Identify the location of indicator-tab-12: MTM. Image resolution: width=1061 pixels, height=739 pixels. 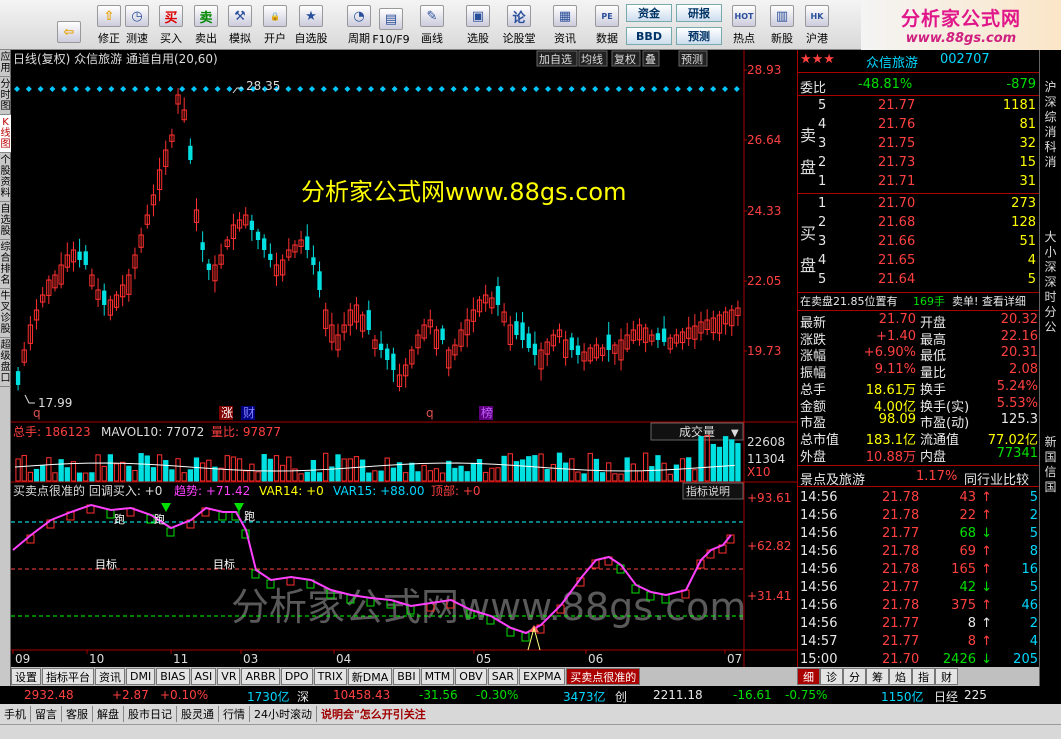
(437, 676).